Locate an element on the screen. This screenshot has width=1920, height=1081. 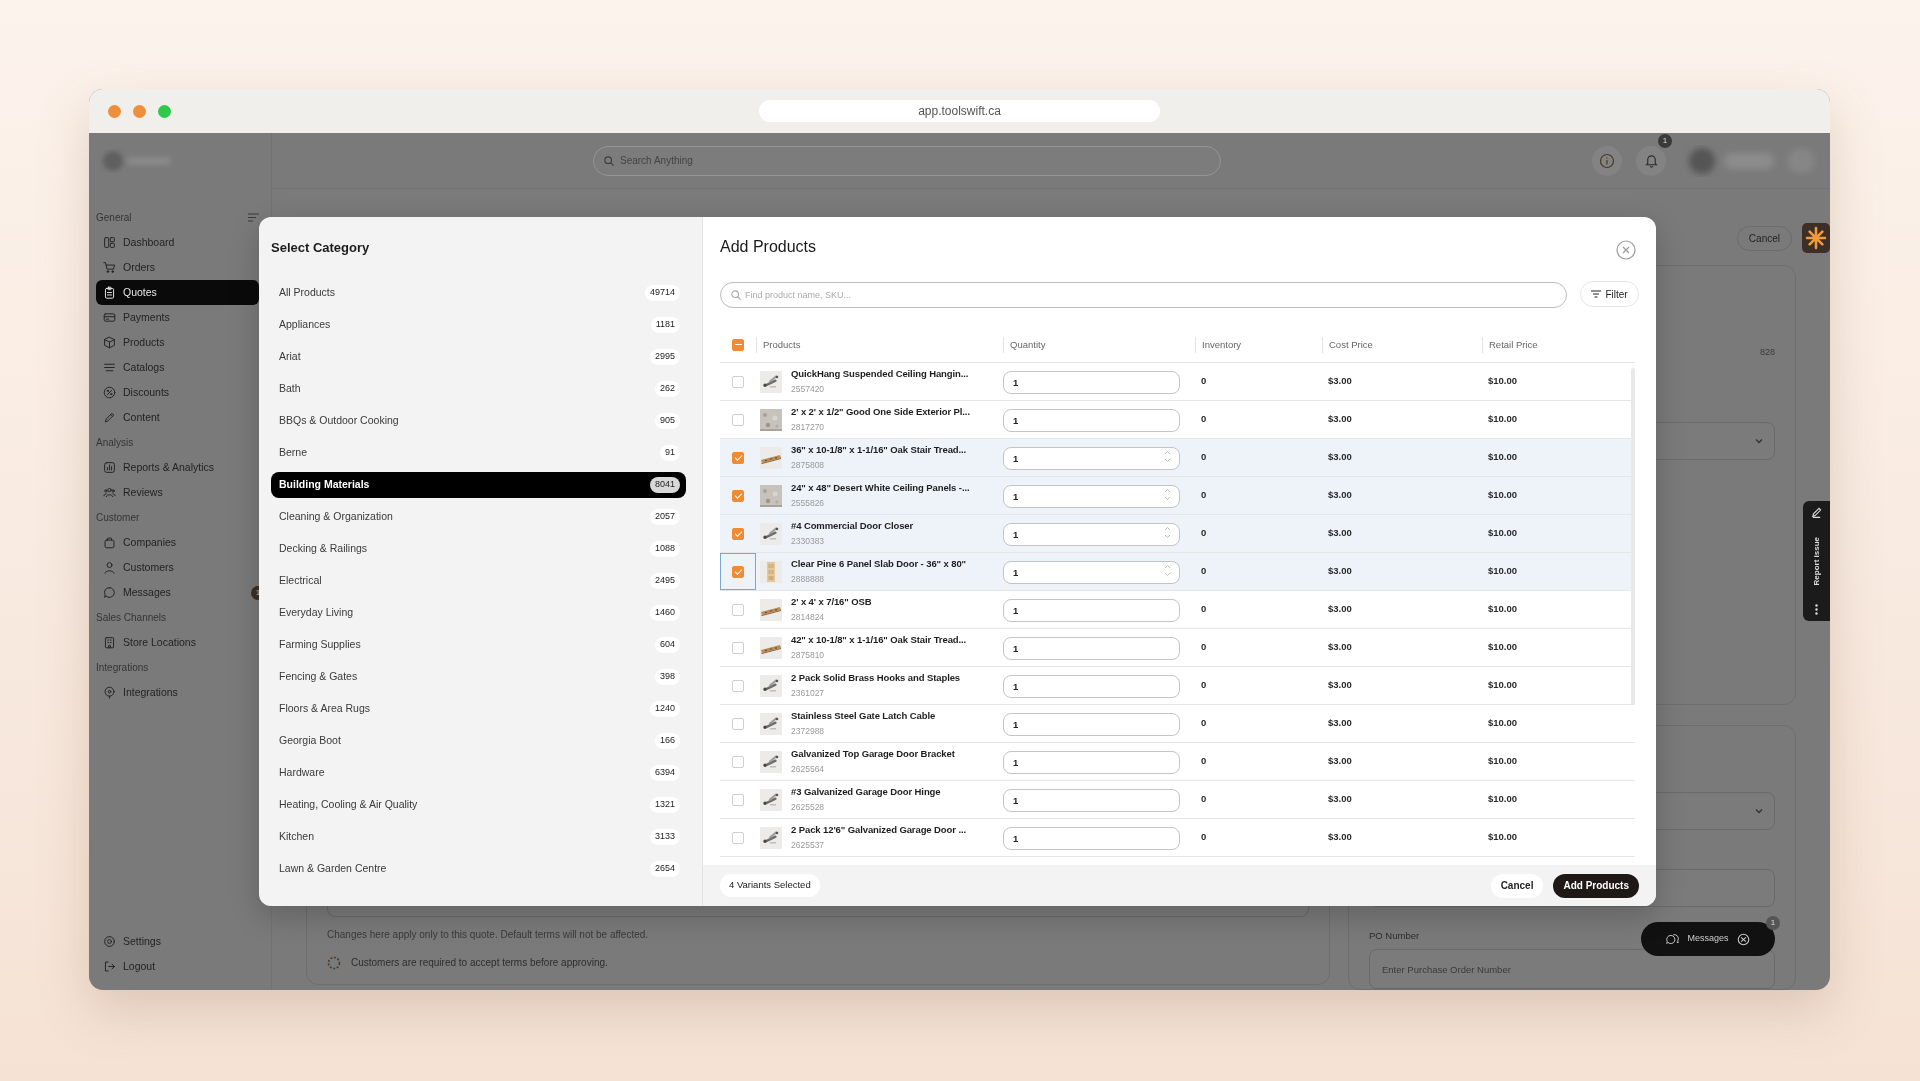
sidebar-item: Settings is located at coordinates (177, 941).